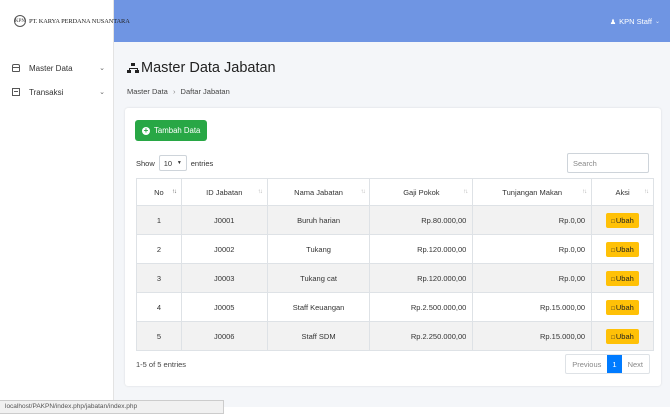 The width and height of the screenshot is (670, 414). What do you see at coordinates (205, 91) in the screenshot?
I see `breadcrumb-current: Daftar Jabatan` at bounding box center [205, 91].